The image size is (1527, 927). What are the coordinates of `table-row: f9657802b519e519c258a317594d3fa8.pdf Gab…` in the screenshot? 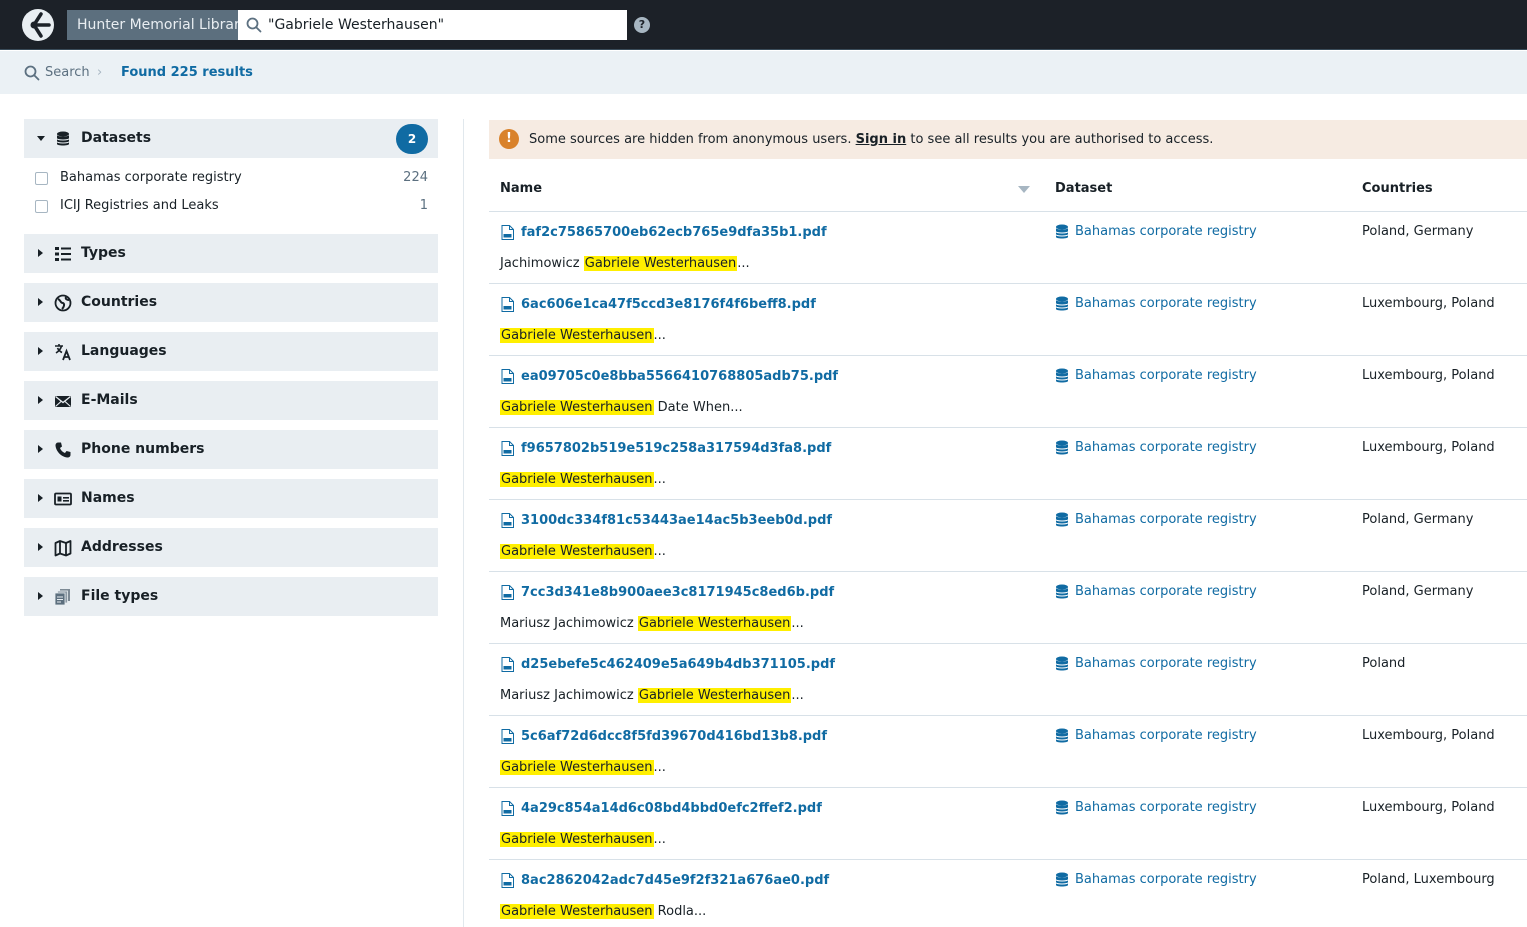 It's located at (1008, 464).